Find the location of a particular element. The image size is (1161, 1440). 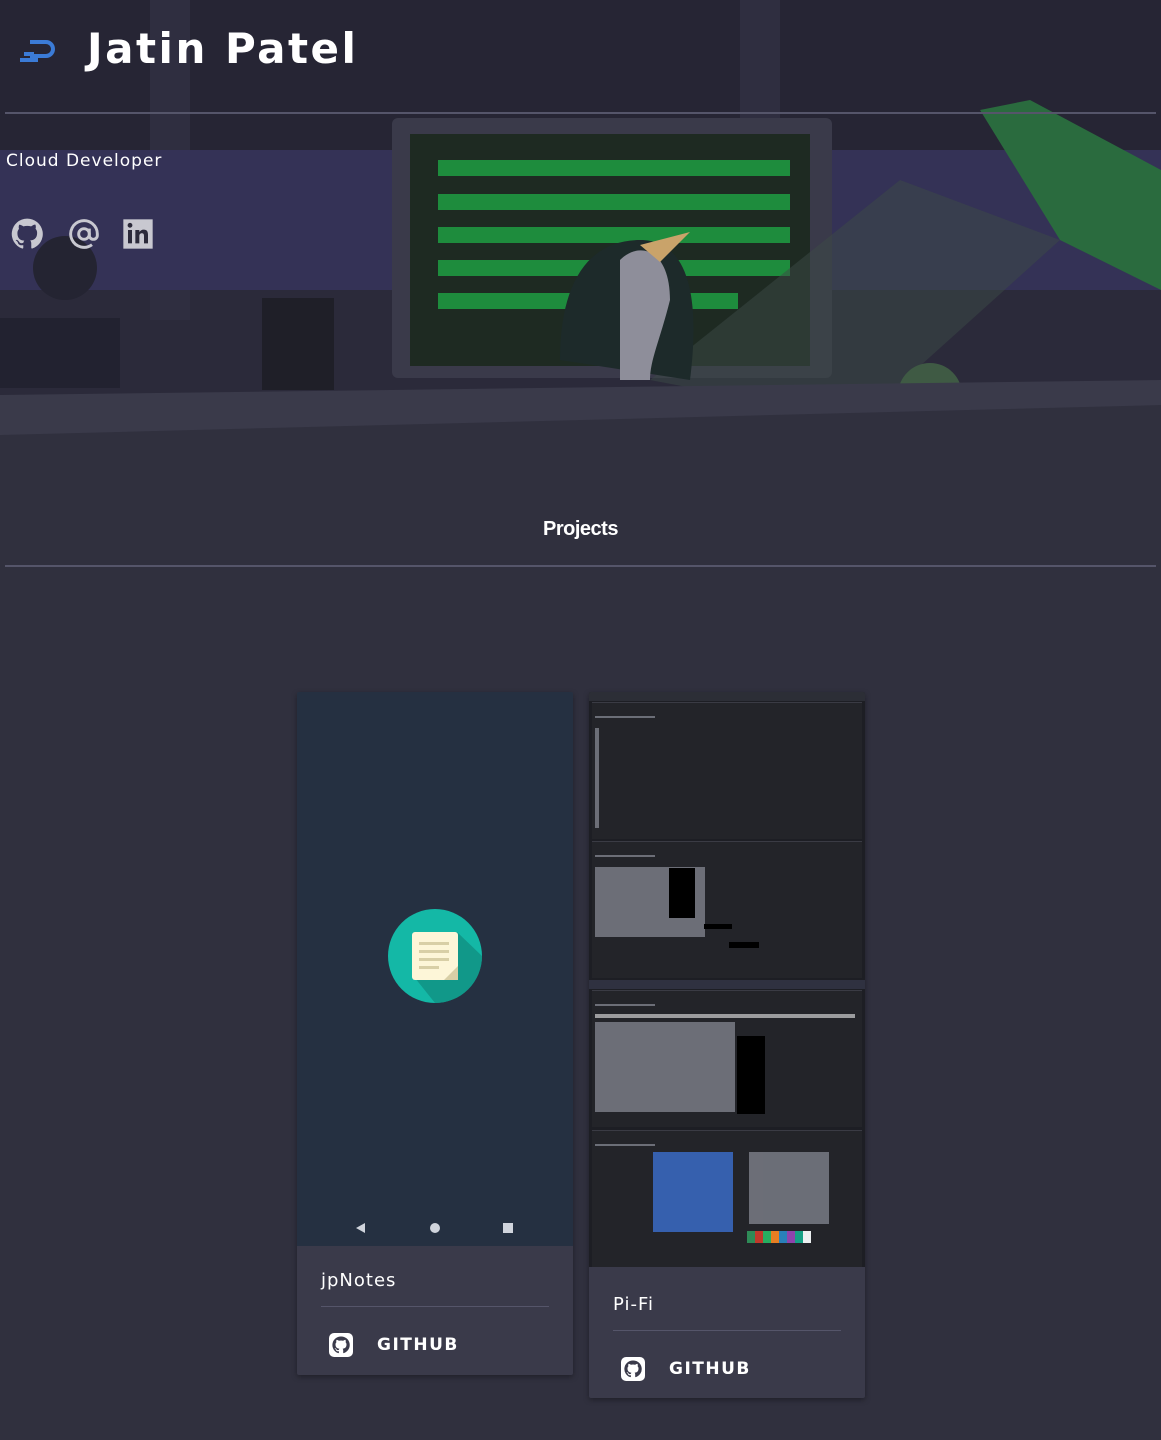

projects-divider is located at coordinates (580, 566).